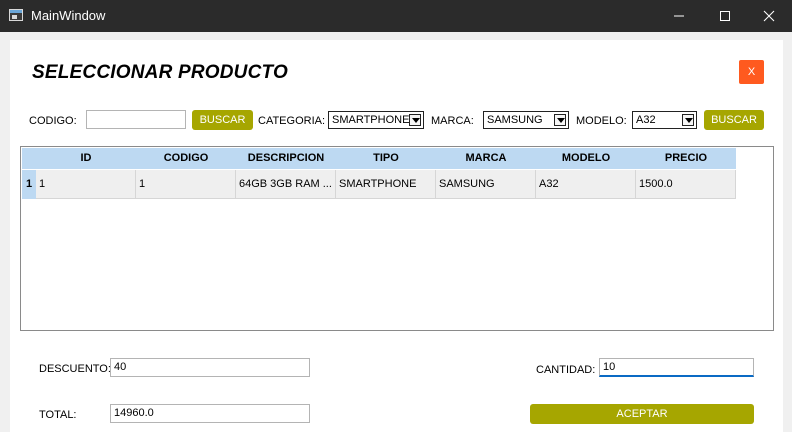  I want to click on minimize-button, so click(679, 16).